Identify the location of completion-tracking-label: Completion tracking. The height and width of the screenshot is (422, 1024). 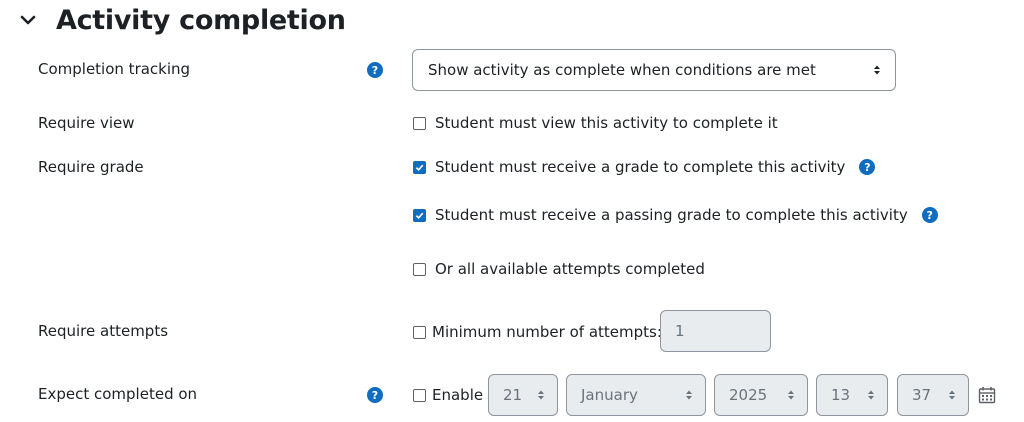
(114, 69).